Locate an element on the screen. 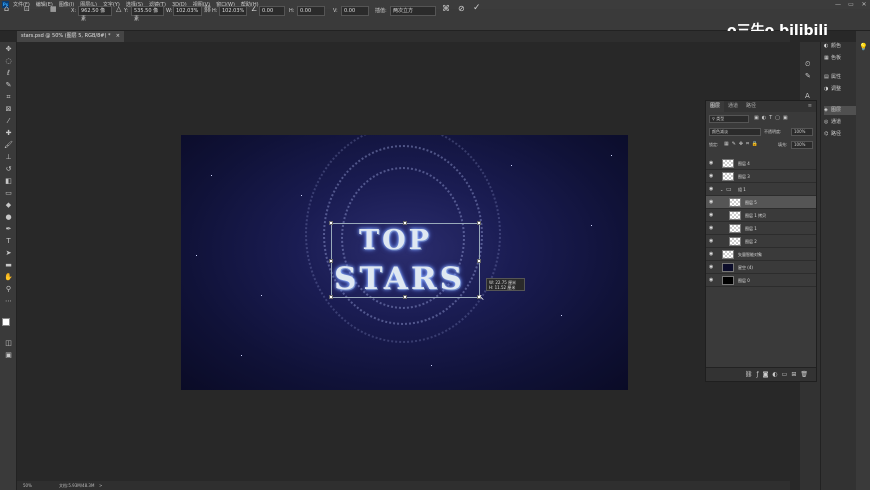 This screenshot has width=870, height=490. history-brush-tool-icon: ↺ is located at coordinates (8, 169).